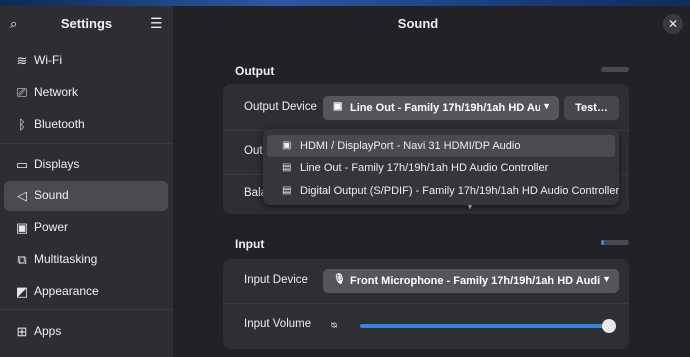 The width and height of the screenshot is (690, 357). What do you see at coordinates (56, 92) in the screenshot?
I see `sidebar-item-label: Network` at bounding box center [56, 92].